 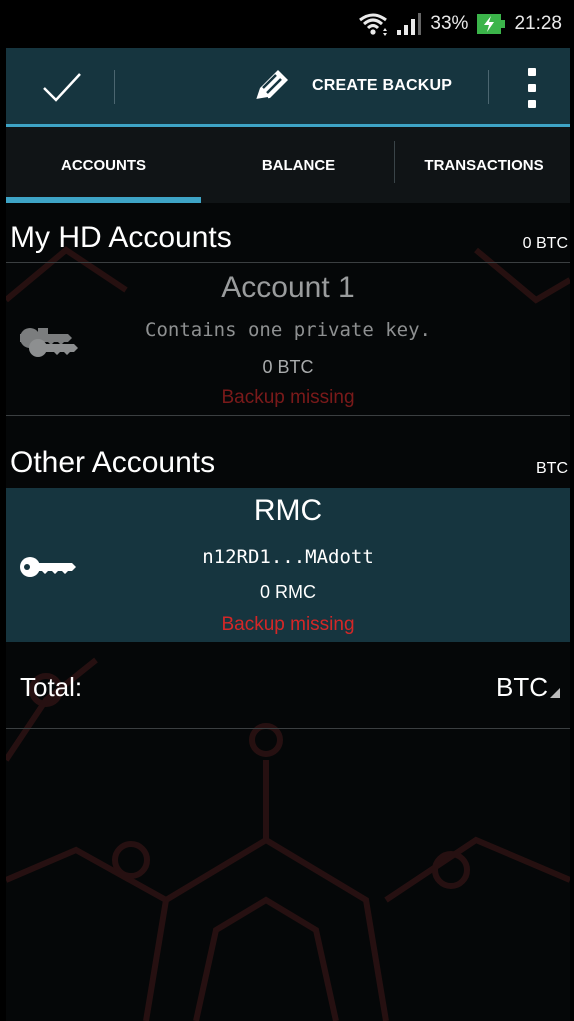 I want to click on tab-transactions: TRANSACTIONS, so click(x=484, y=165).